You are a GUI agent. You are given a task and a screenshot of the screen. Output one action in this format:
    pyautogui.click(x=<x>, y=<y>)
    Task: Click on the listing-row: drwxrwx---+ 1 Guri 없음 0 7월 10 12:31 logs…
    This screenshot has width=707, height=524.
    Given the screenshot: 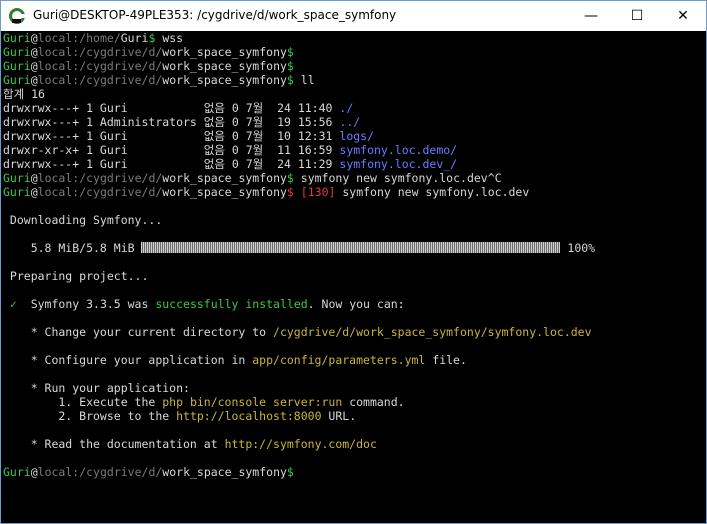 What is the action you would take?
    pyautogui.click(x=189, y=136)
    